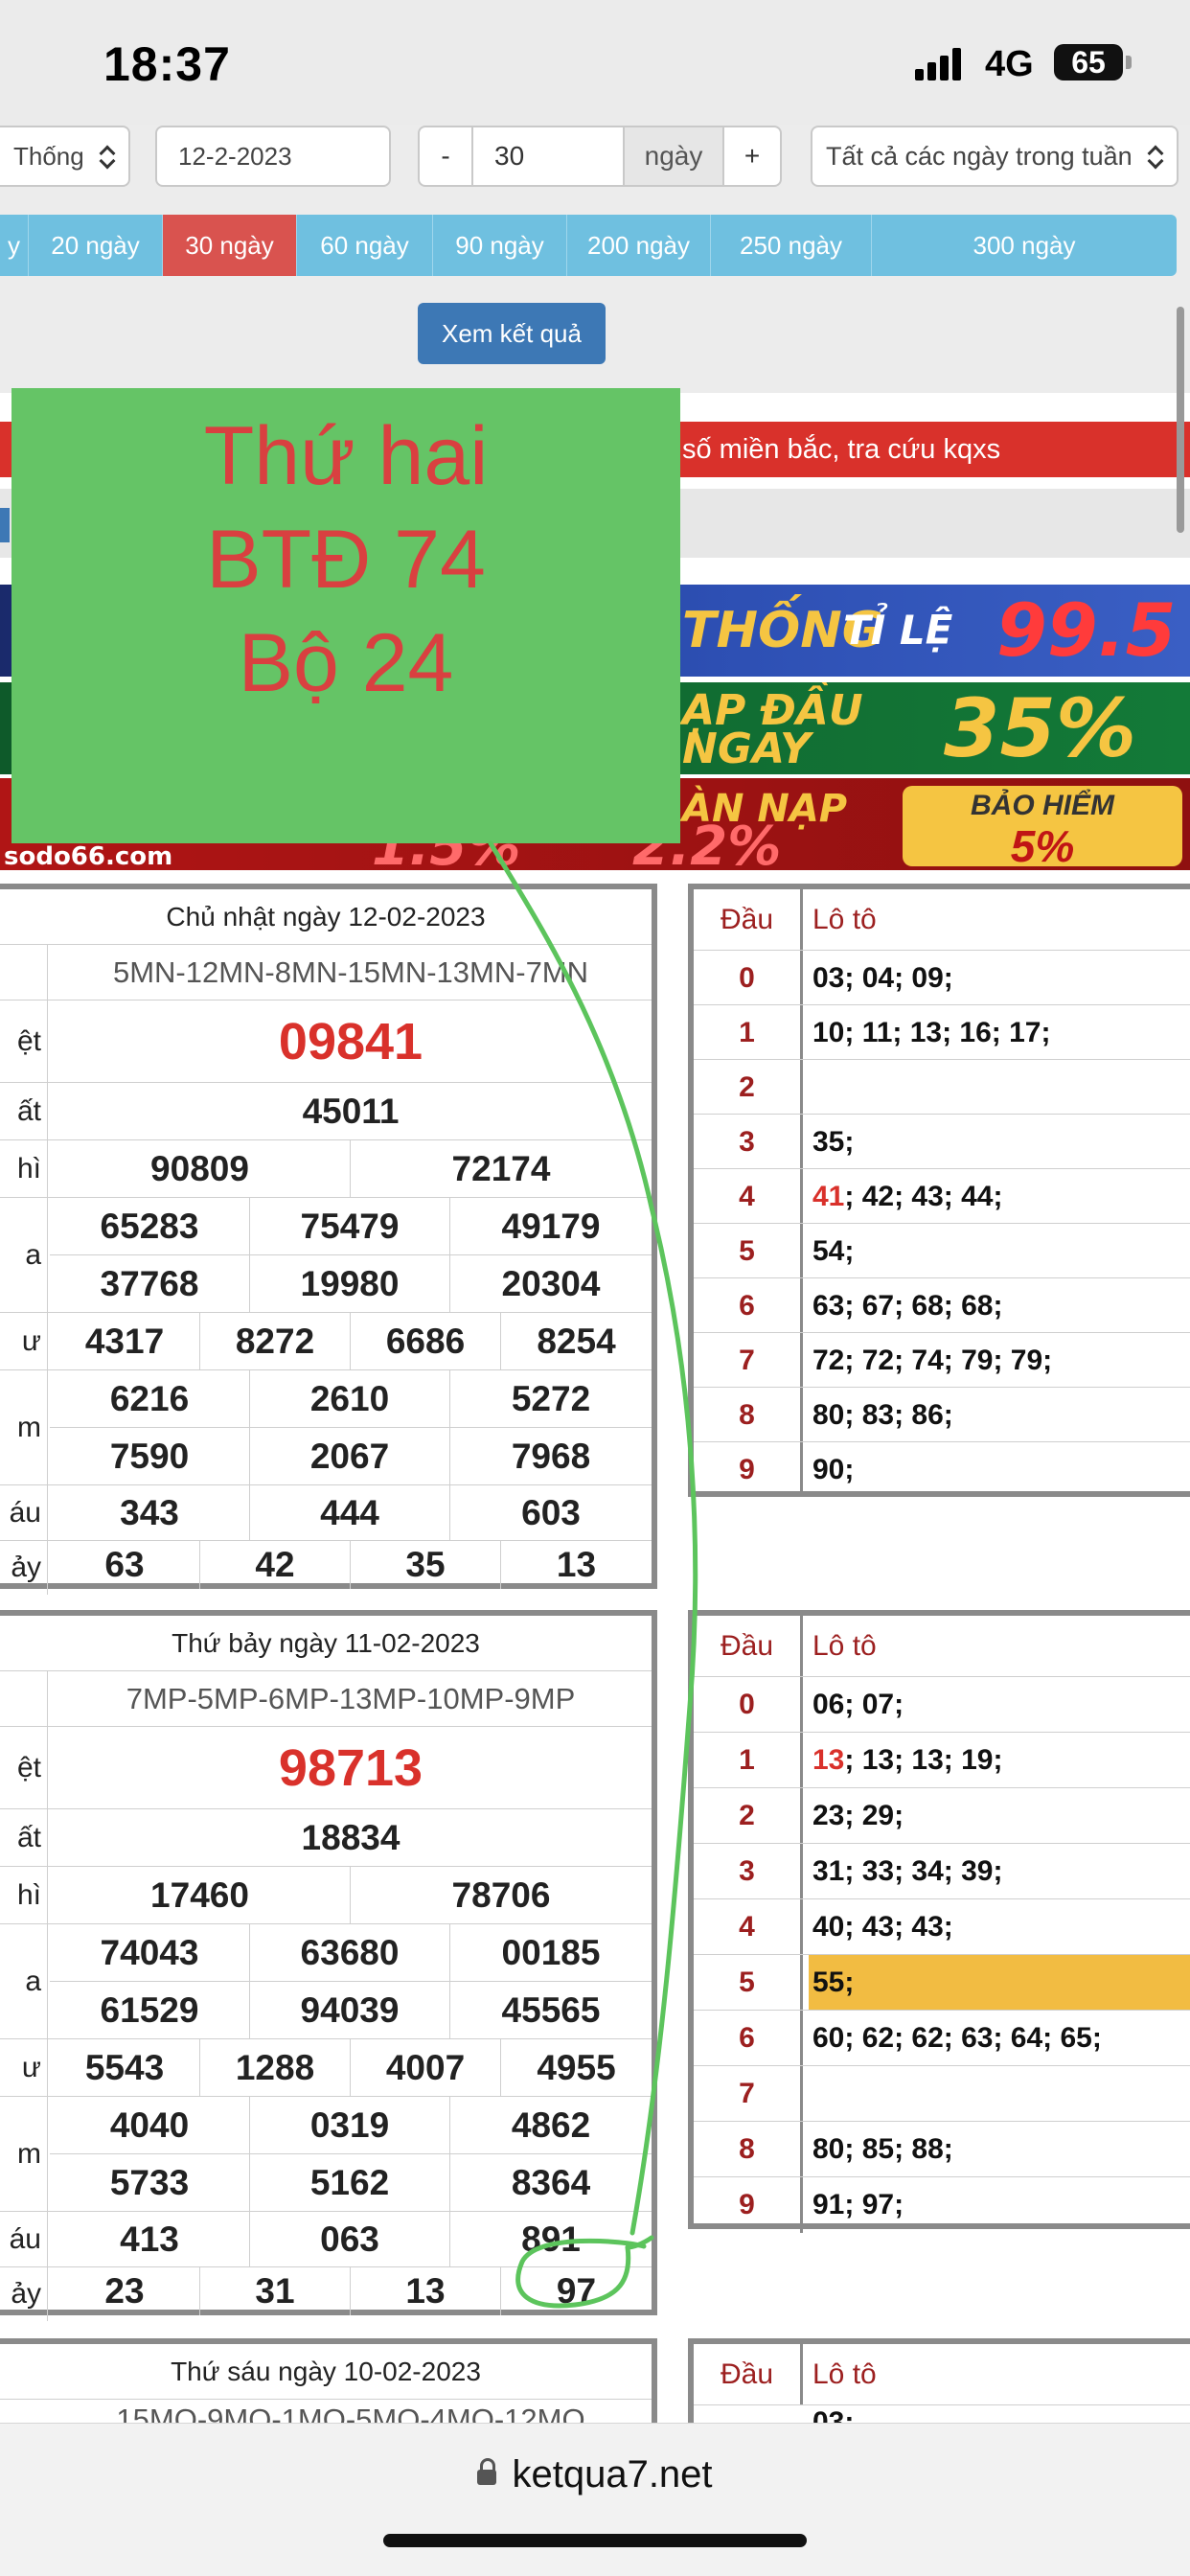 This screenshot has height=2576, width=1190. Describe the element at coordinates (487, 2471) in the screenshot. I see `lock-icon` at that location.